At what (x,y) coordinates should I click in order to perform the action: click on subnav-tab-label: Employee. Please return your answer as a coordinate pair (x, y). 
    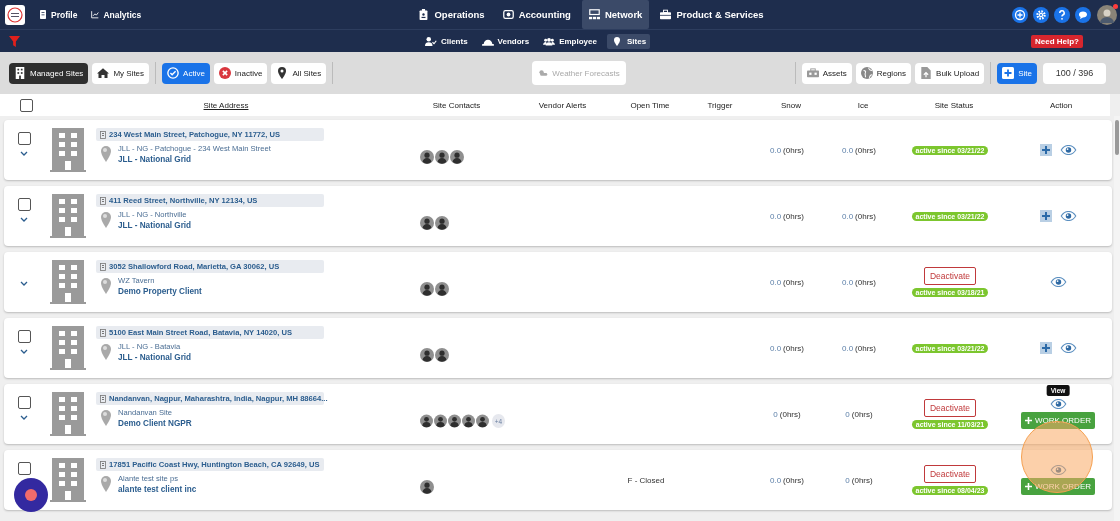
    Looking at the image, I should click on (578, 41).